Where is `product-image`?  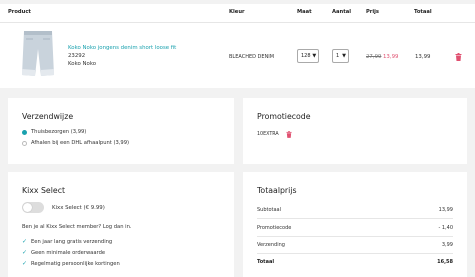 product-image is located at coordinates (38, 55).